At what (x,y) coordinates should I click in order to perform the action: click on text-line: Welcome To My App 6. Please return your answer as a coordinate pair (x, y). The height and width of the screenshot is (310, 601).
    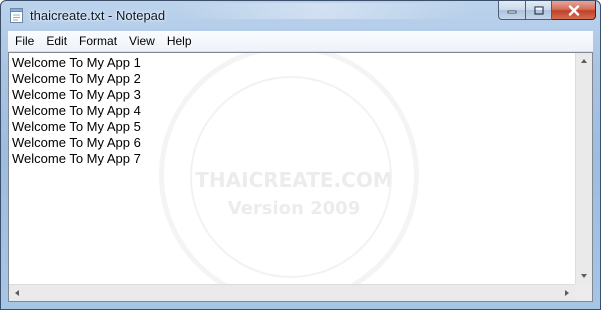
    Looking at the image, I should click on (76, 142).